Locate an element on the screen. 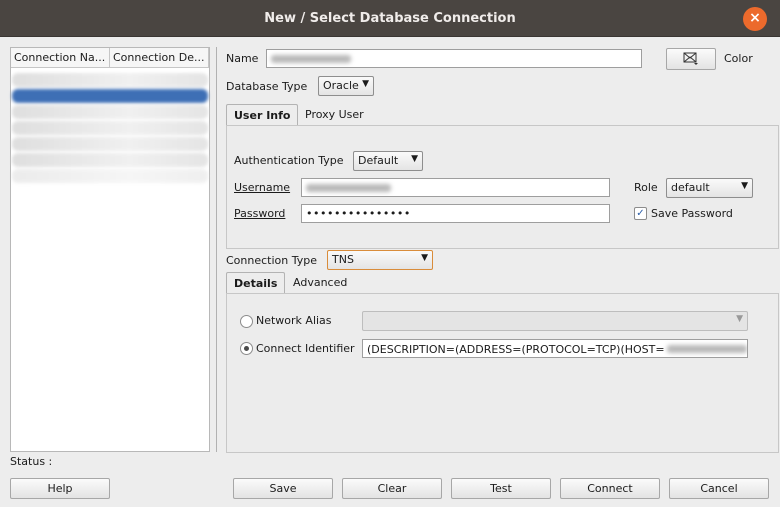 The width and height of the screenshot is (780, 507). authentication-type-select: Default ▼ is located at coordinates (388, 161).